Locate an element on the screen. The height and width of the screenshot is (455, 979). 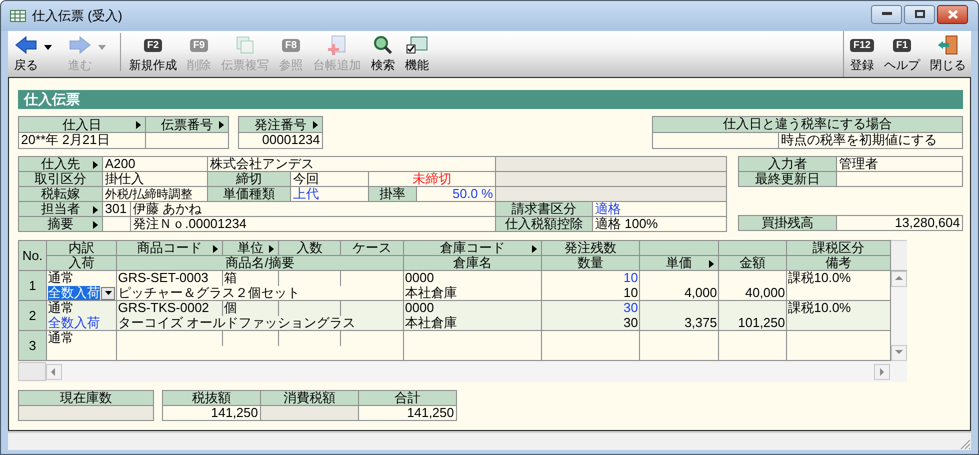
field-label: 最終更新日 is located at coordinates (787, 179).